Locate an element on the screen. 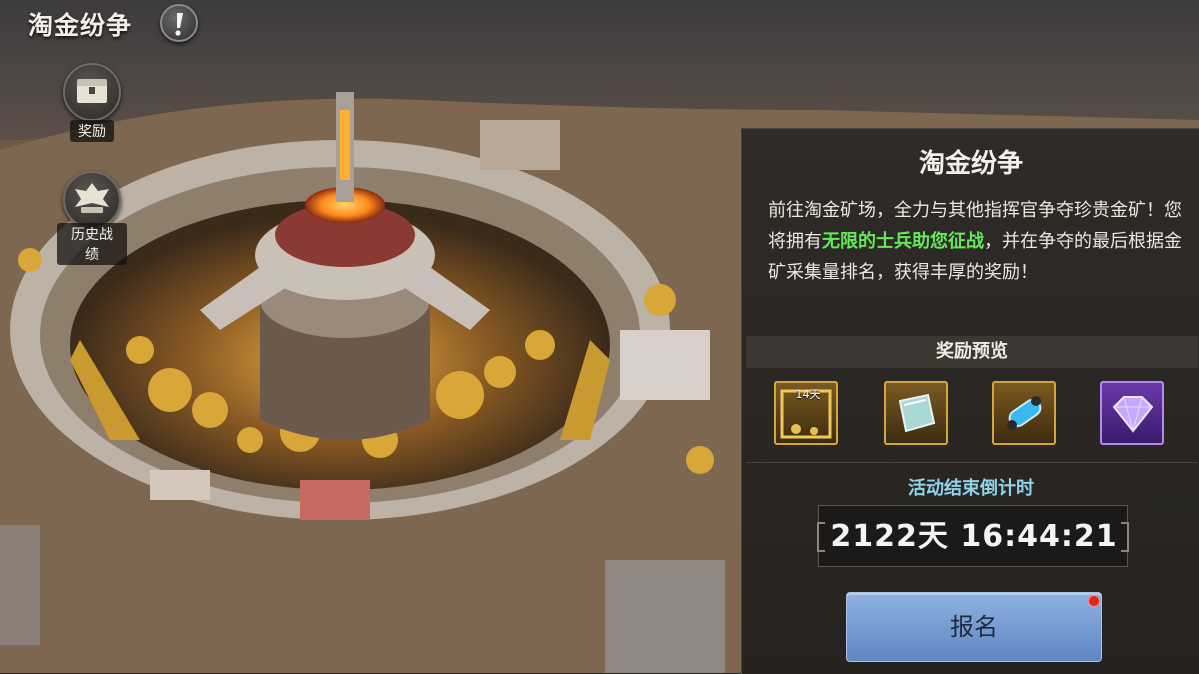  metal-plate-icon is located at coordinates (917, 413).